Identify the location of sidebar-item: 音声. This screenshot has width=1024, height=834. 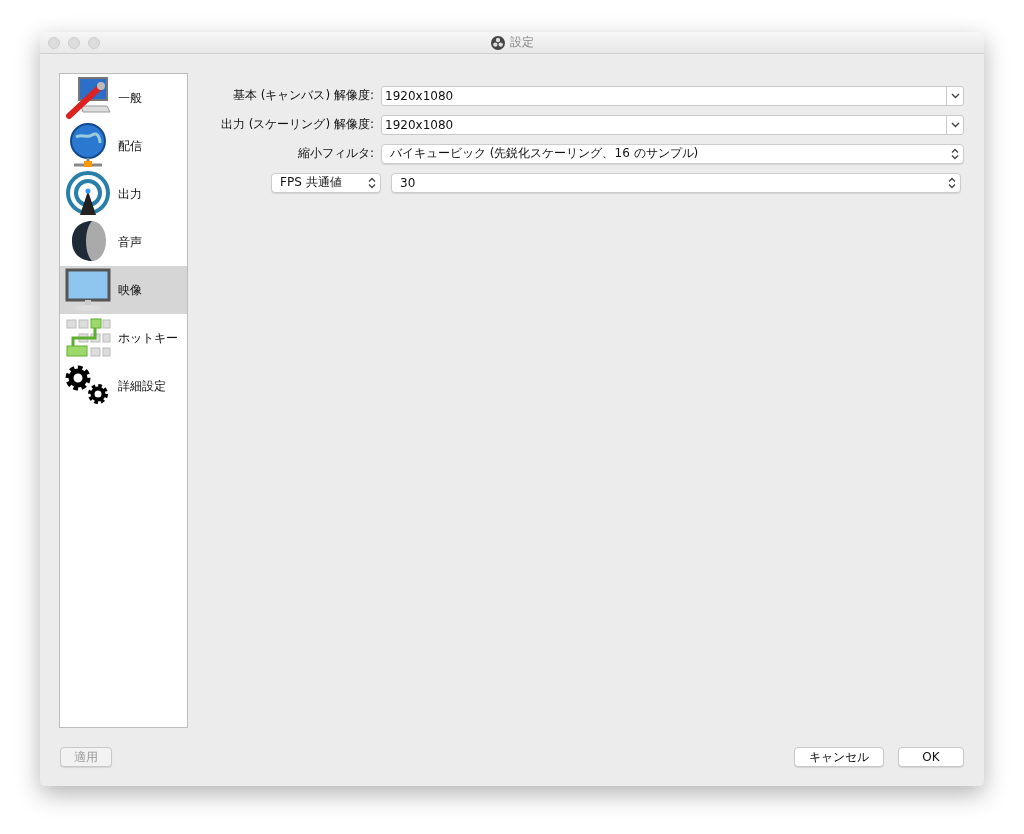
(123, 242).